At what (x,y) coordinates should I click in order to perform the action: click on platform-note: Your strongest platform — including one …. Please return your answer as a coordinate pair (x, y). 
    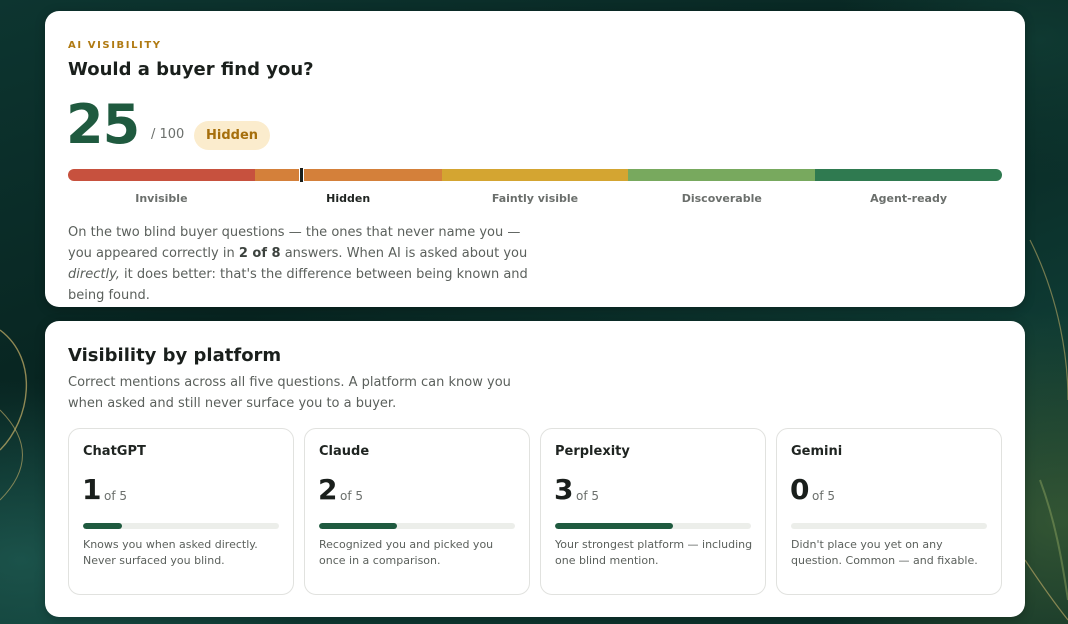
    Looking at the image, I should click on (654, 552).